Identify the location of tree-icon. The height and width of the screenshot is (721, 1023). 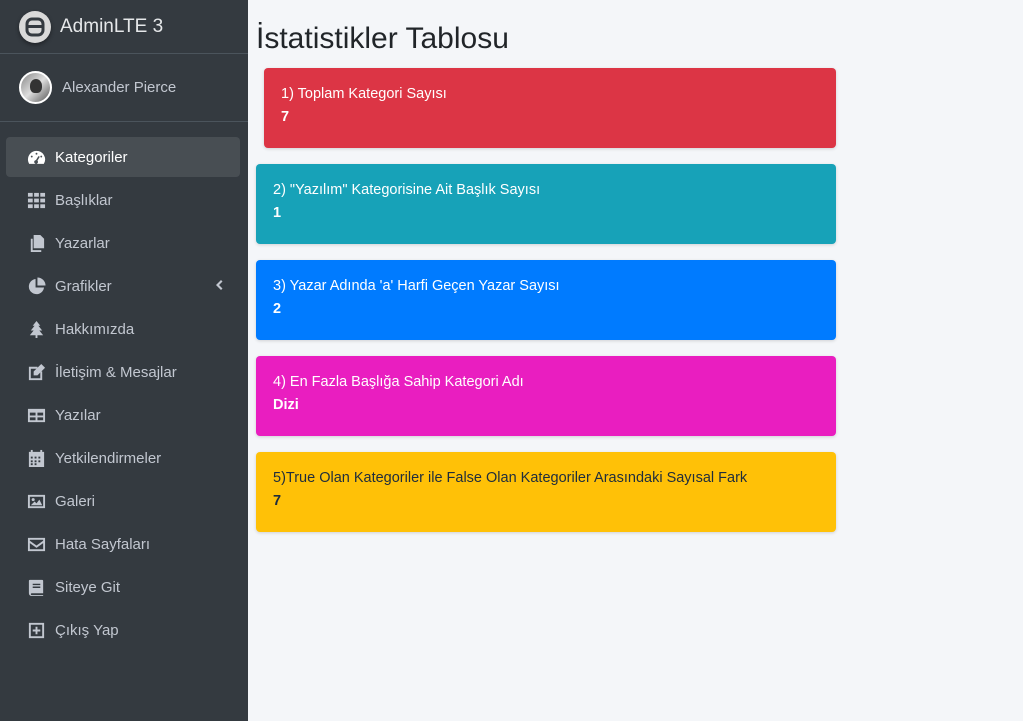
(36, 329).